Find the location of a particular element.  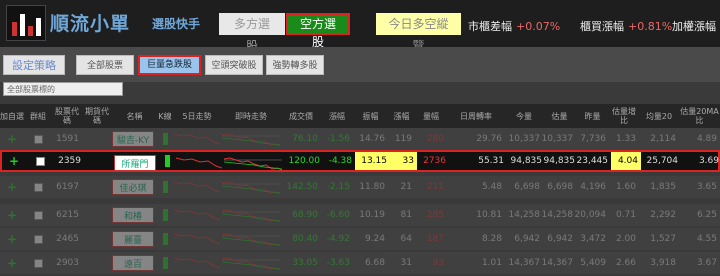

col-name: 名稱 is located at coordinates (134, 116).